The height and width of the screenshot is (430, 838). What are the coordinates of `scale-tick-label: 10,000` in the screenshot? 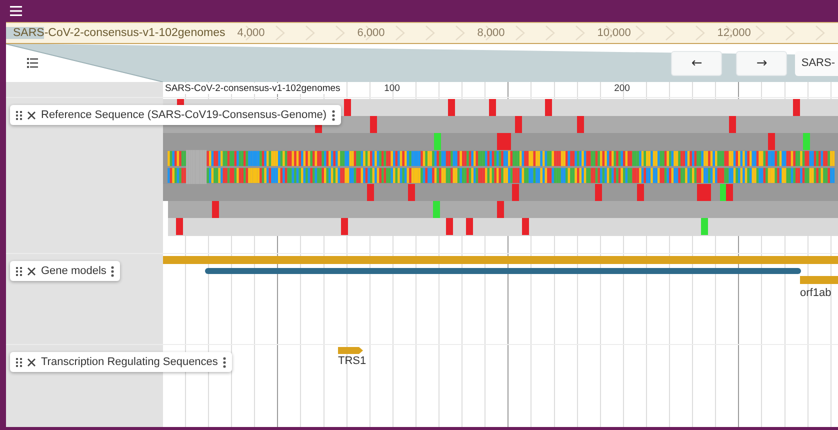 It's located at (614, 33).